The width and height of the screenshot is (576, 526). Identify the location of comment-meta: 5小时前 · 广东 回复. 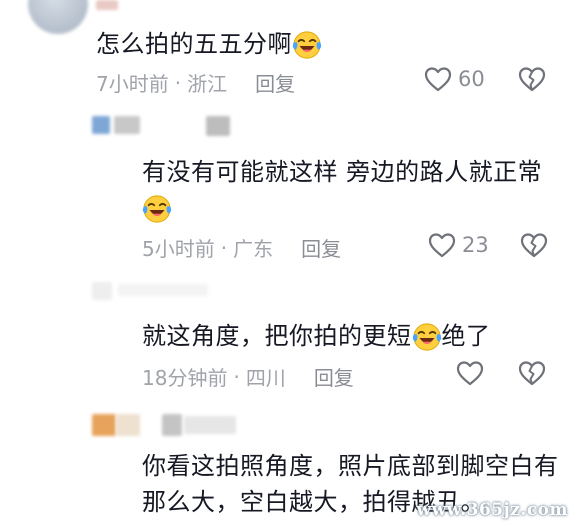
(241, 247).